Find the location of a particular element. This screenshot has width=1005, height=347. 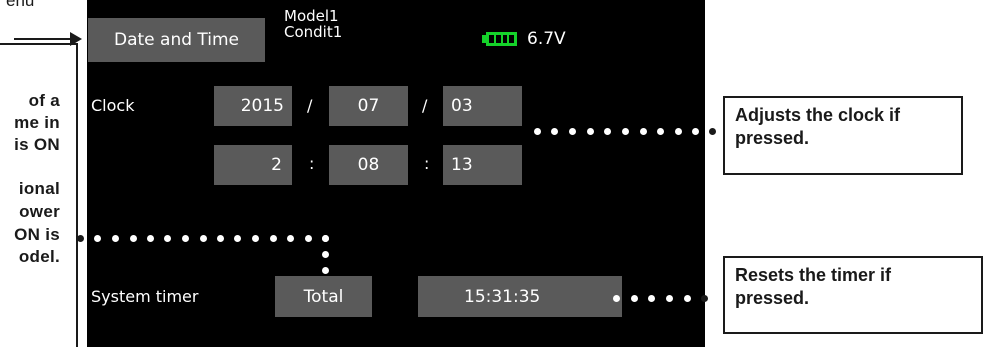

clock-label: Clock is located at coordinates (113, 105).